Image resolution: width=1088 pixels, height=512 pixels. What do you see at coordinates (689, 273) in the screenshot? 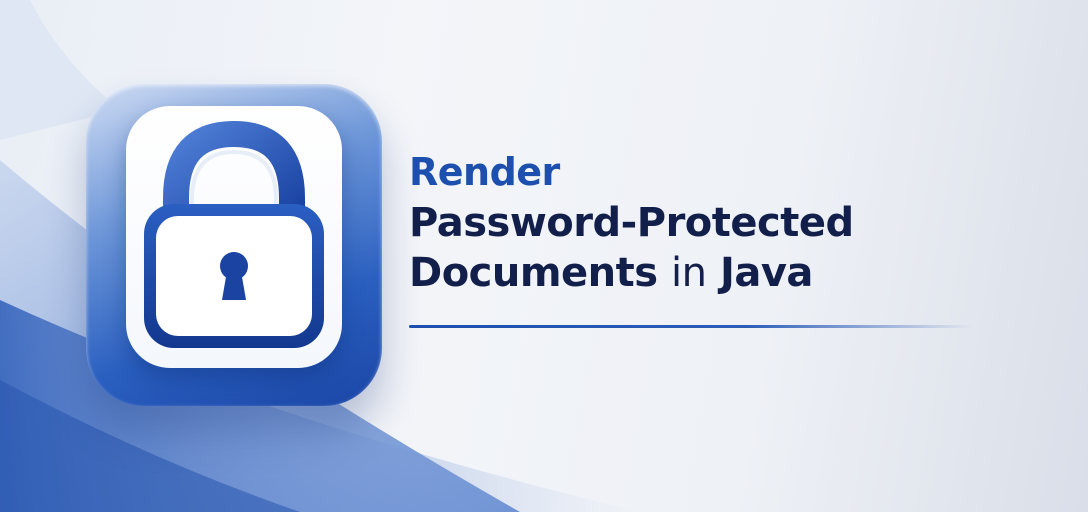
I see `headline-word-in: in` at bounding box center [689, 273].